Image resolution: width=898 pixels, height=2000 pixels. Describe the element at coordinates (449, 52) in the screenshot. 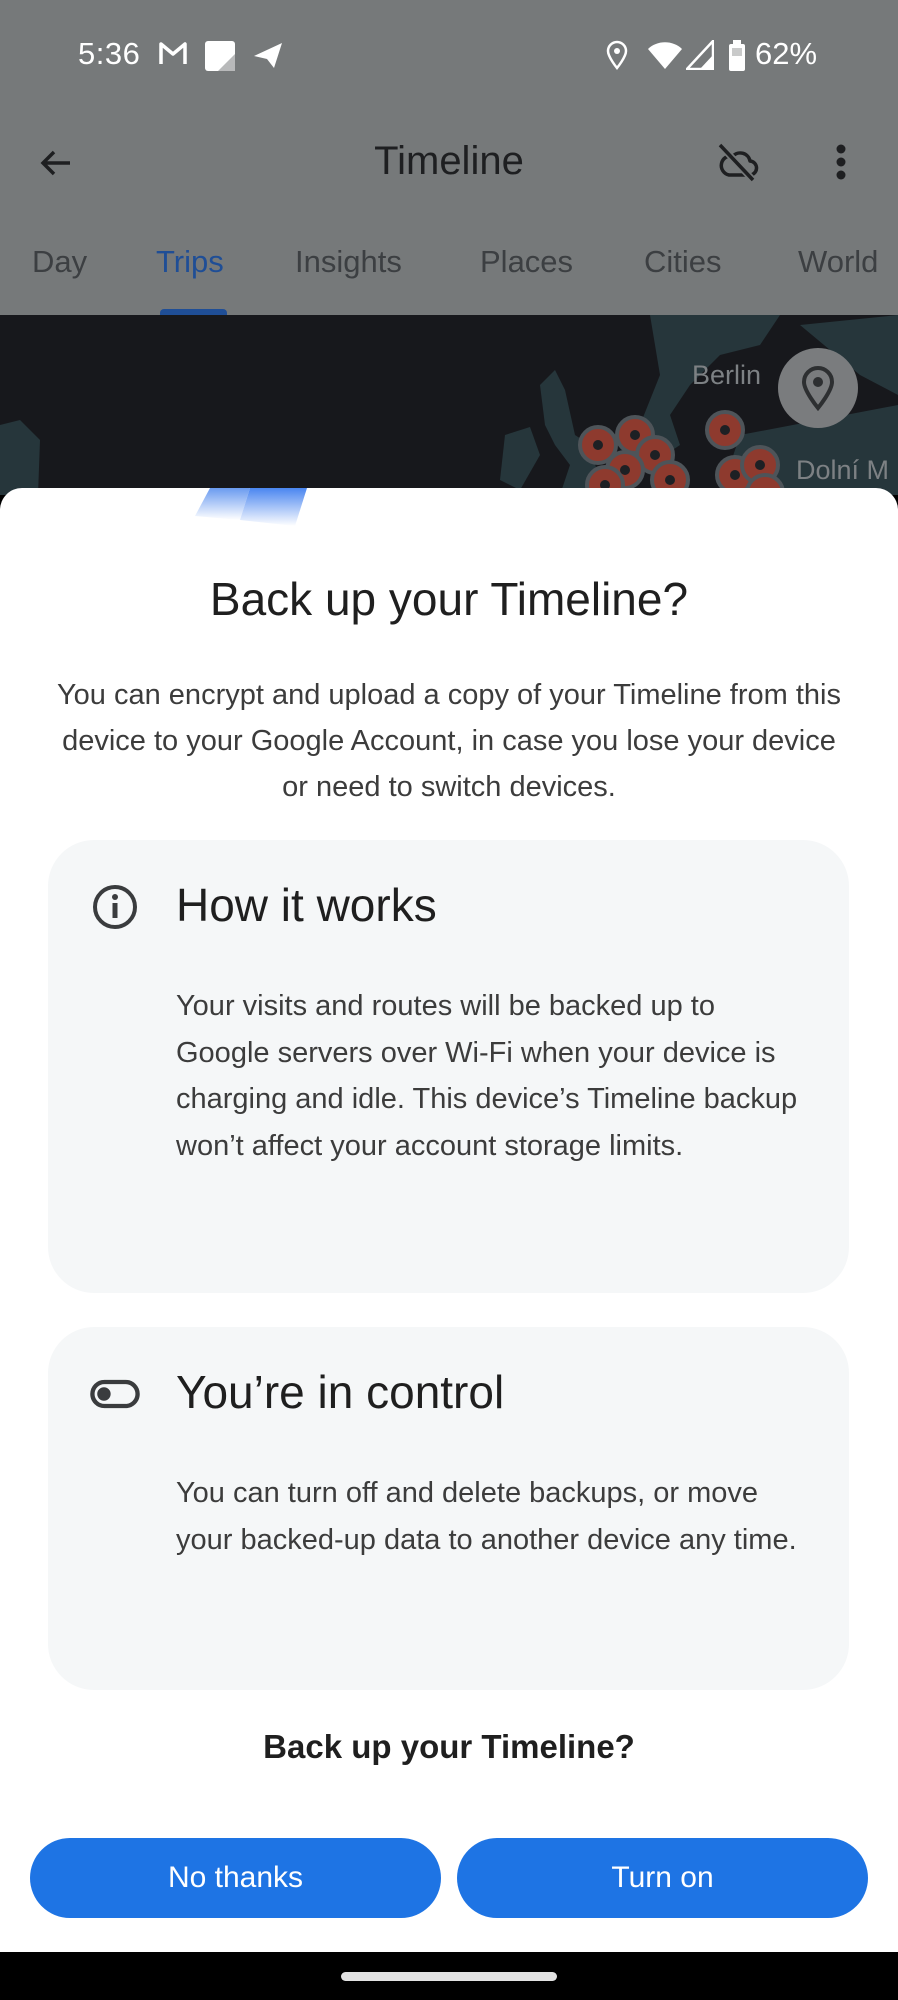

I see `status-bar: 5:36 62%` at that location.